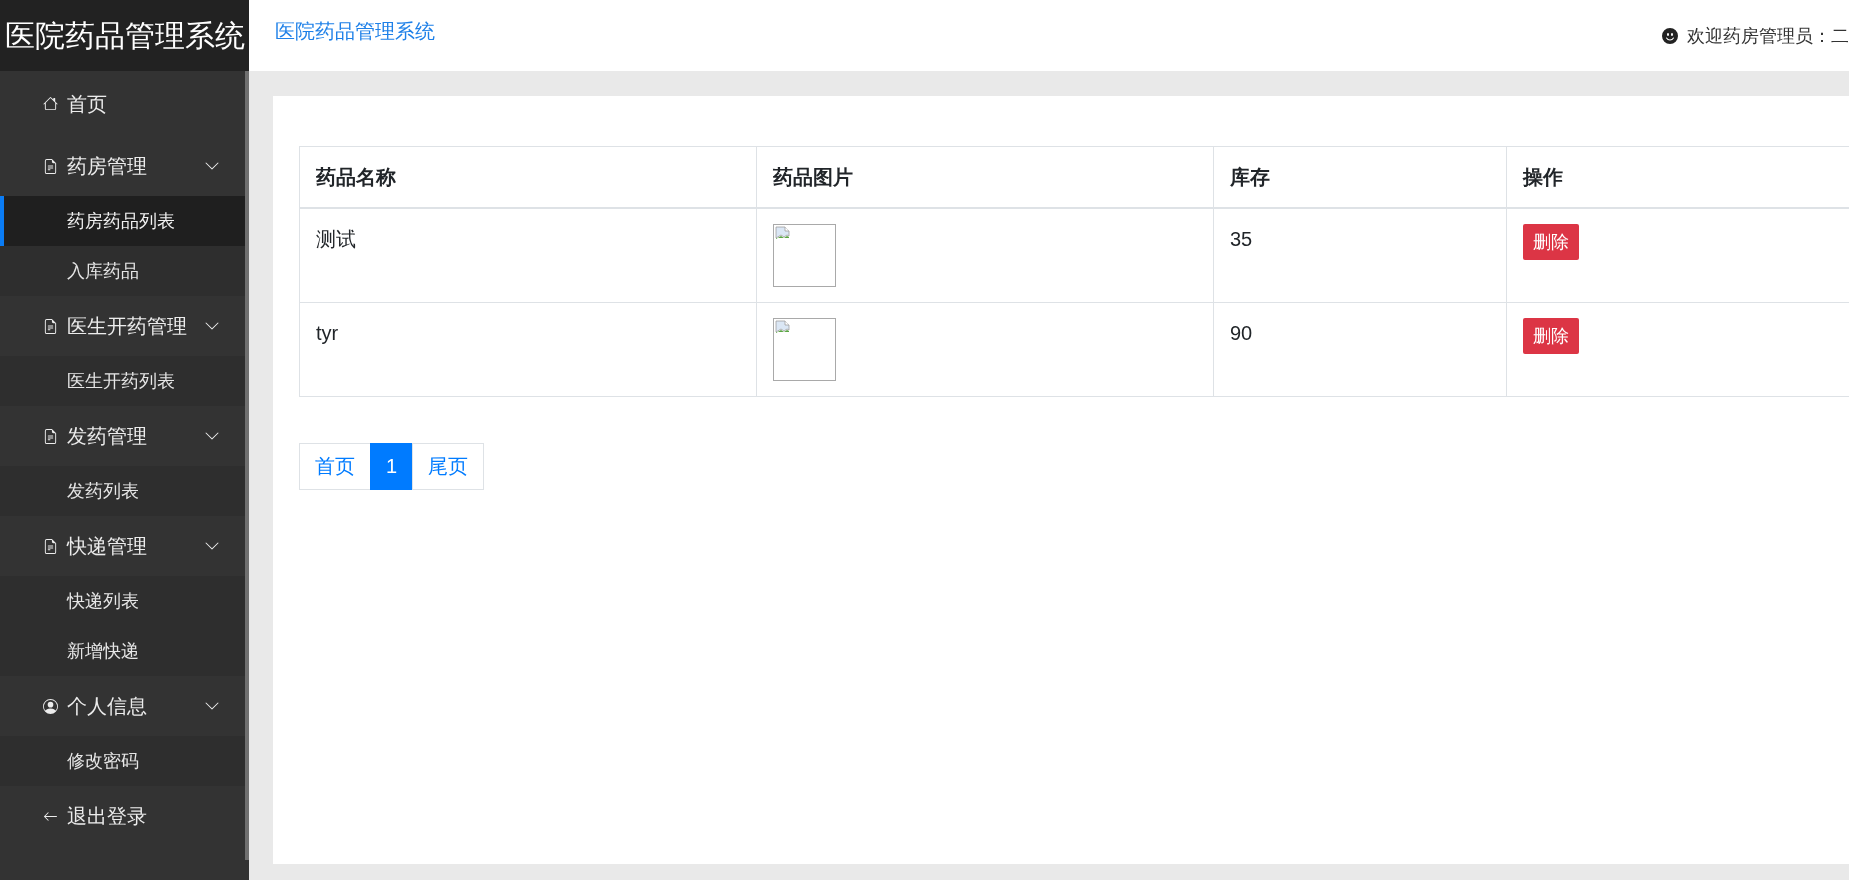 The image size is (1849, 880). Describe the element at coordinates (122, 271) in the screenshot. I see `submenu-item: 入库药品` at that location.